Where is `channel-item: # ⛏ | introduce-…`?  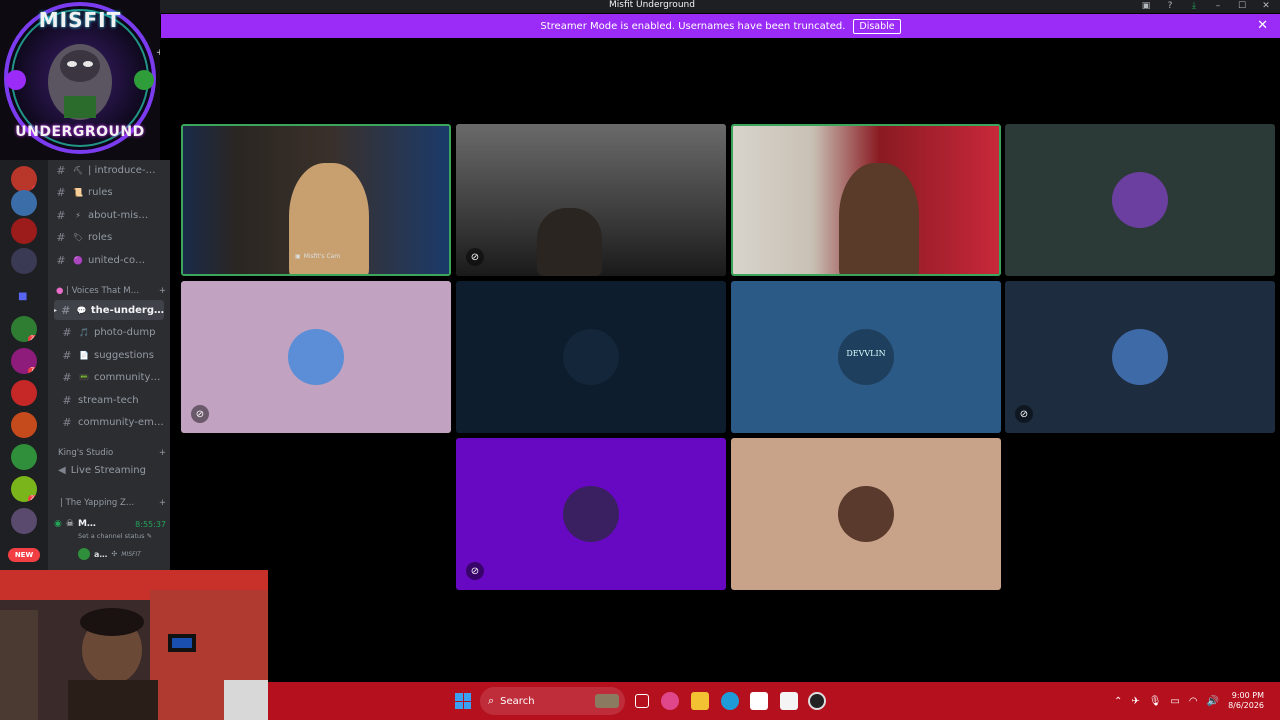
channel-item: # ⛏ | introduce-… is located at coordinates (109, 170).